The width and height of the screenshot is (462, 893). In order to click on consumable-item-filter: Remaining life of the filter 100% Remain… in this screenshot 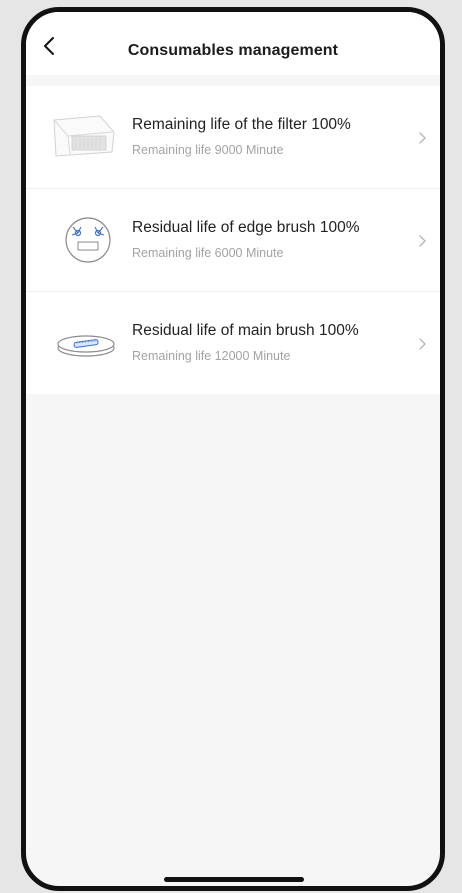, I will do `click(233, 137)`.